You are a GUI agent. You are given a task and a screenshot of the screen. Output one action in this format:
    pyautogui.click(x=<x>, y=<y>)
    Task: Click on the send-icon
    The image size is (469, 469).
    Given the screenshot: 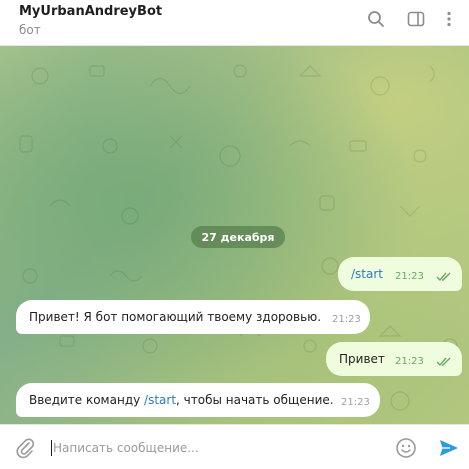 What is the action you would take?
    pyautogui.click(x=449, y=448)
    